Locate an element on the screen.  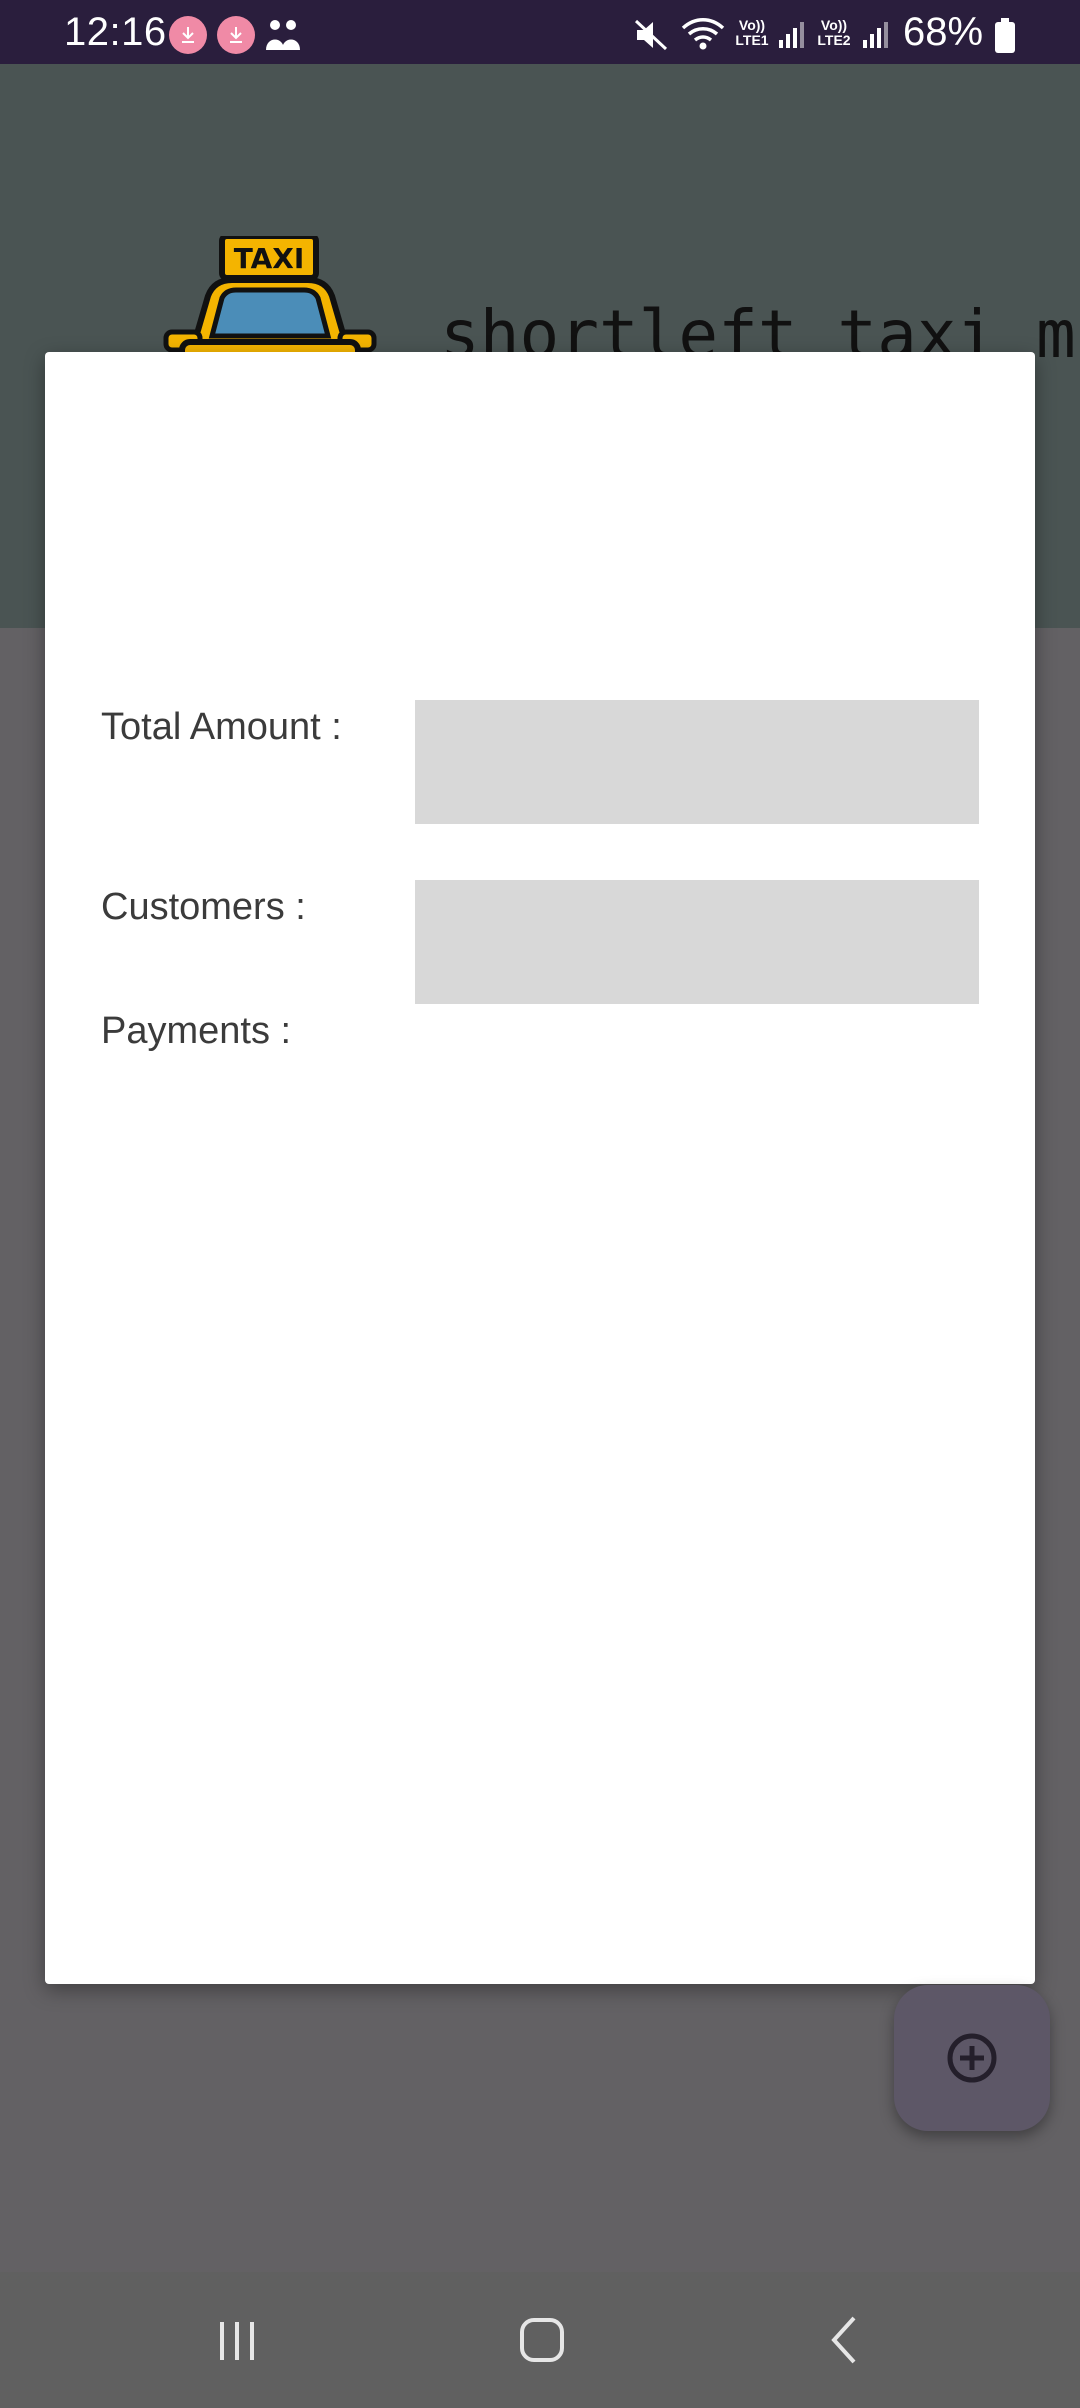
svg-text: TAXI is located at coordinates (269, 258).